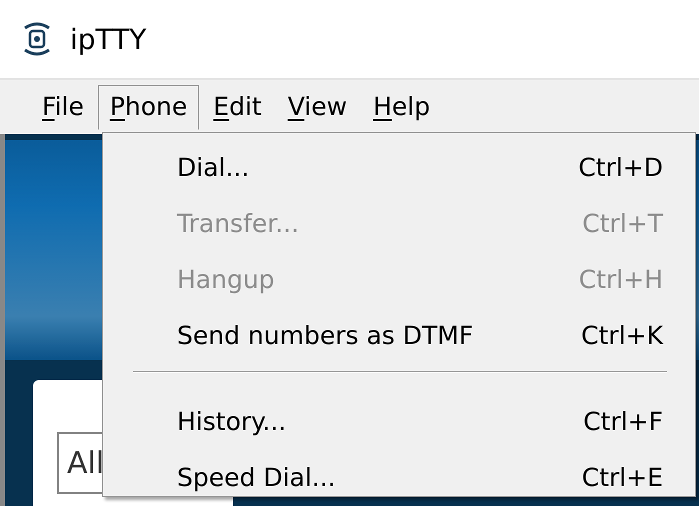  Describe the element at coordinates (63, 107) in the screenshot. I see `menu-item: File` at that location.